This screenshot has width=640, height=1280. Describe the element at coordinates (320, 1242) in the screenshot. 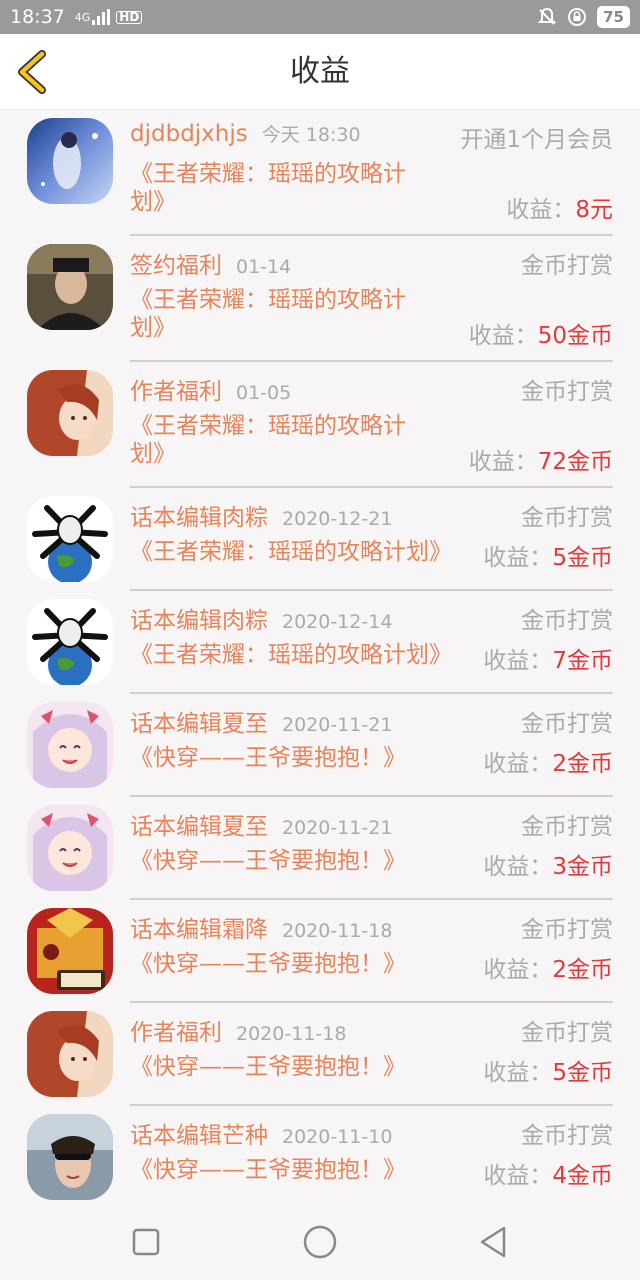

I see `circle-icon` at that location.